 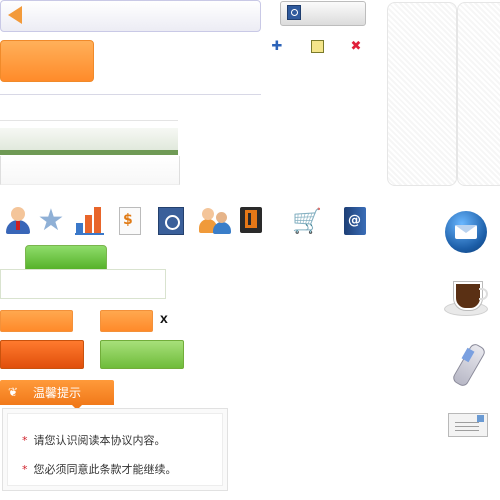 I want to click on letter-icon, so click(x=466, y=423).